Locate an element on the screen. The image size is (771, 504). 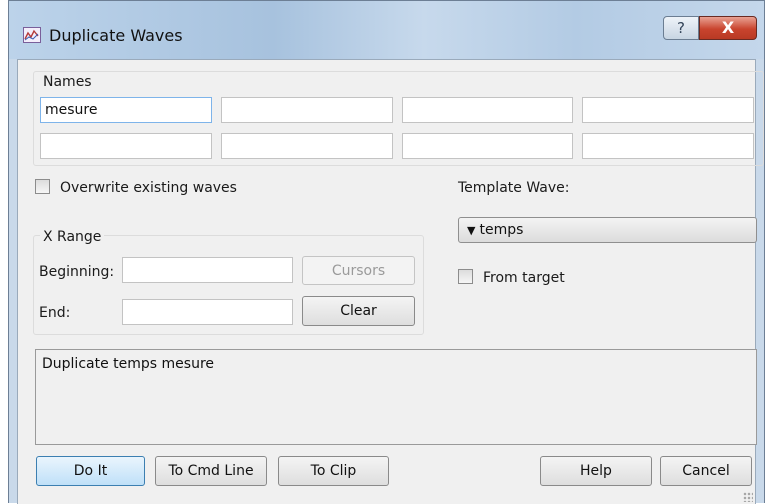
overwrite-label: Overwrite existing waves is located at coordinates (148, 188).